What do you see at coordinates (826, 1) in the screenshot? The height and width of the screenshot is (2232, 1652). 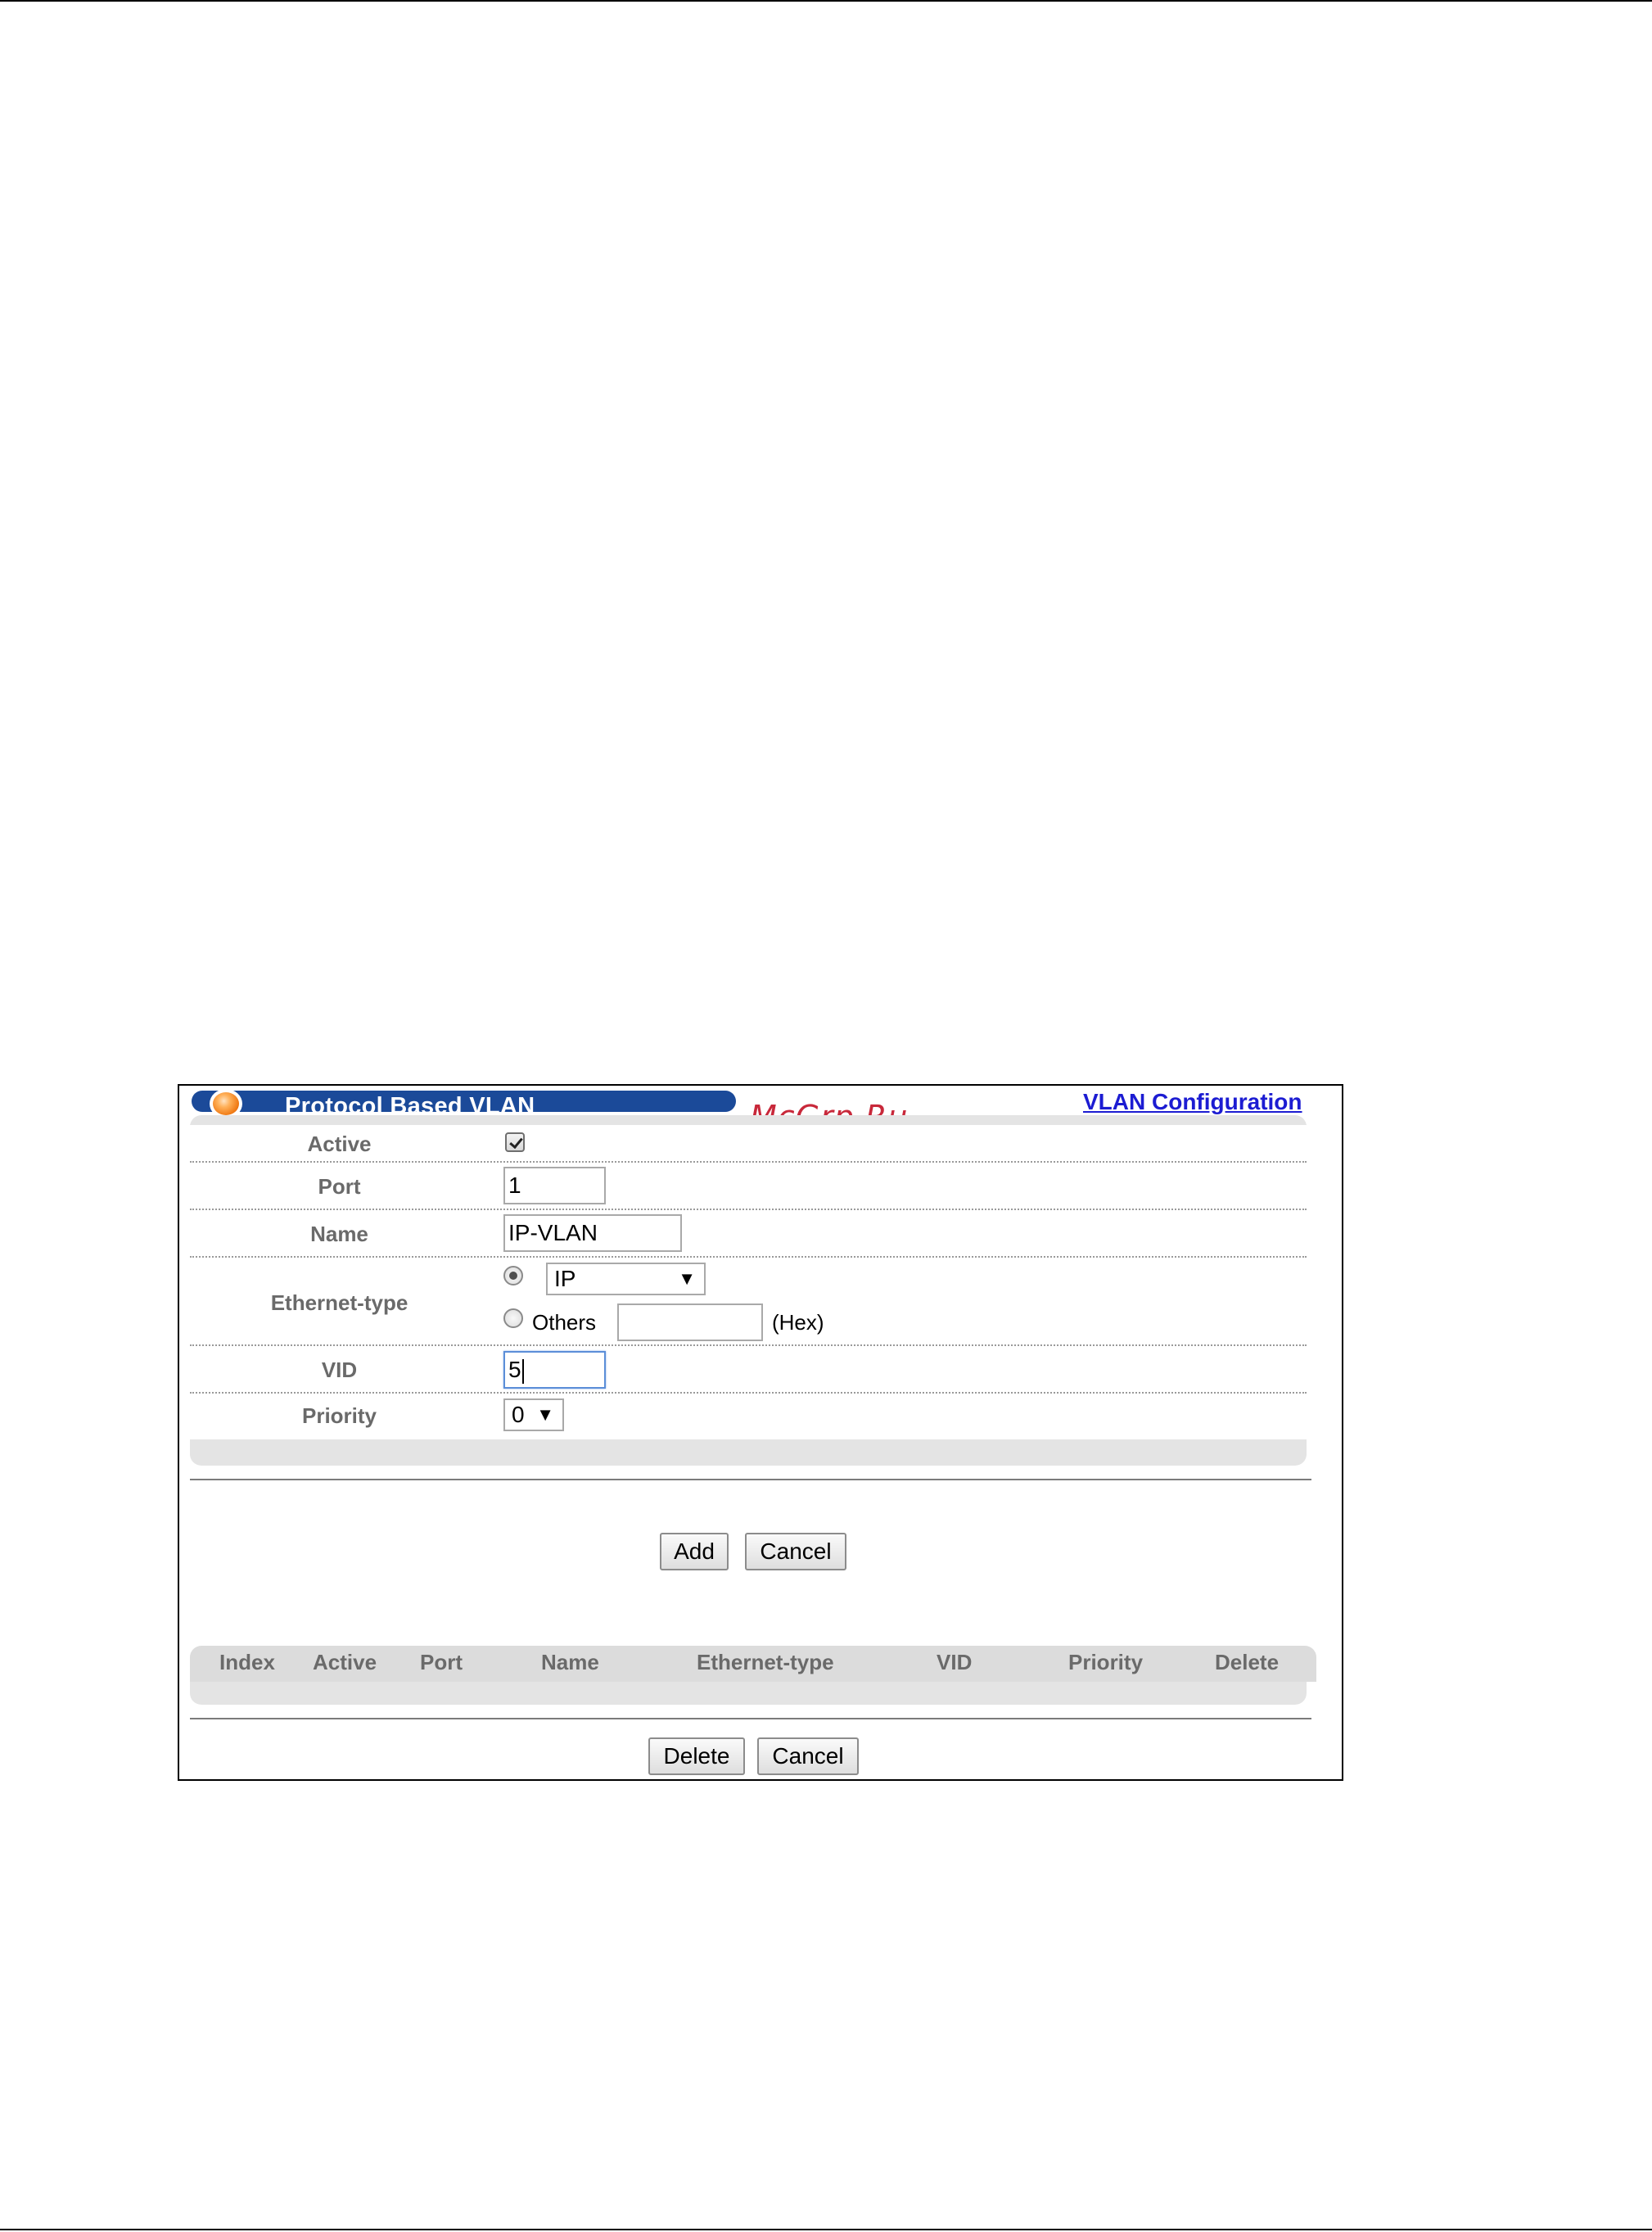 I see `page-top-rule` at bounding box center [826, 1].